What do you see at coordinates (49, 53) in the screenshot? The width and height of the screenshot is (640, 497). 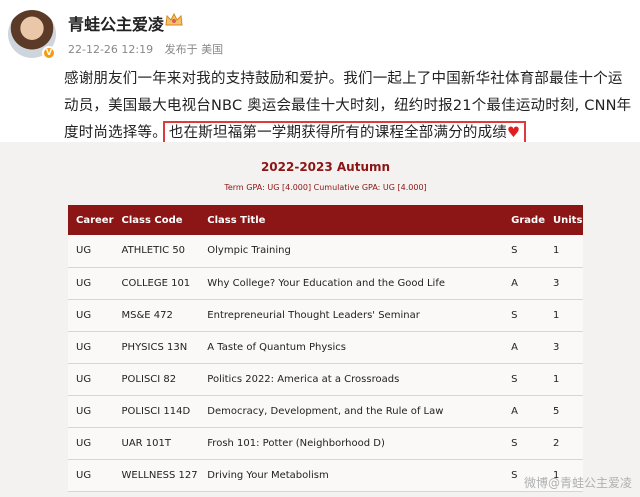 I see `verified-badge-icon: V` at bounding box center [49, 53].